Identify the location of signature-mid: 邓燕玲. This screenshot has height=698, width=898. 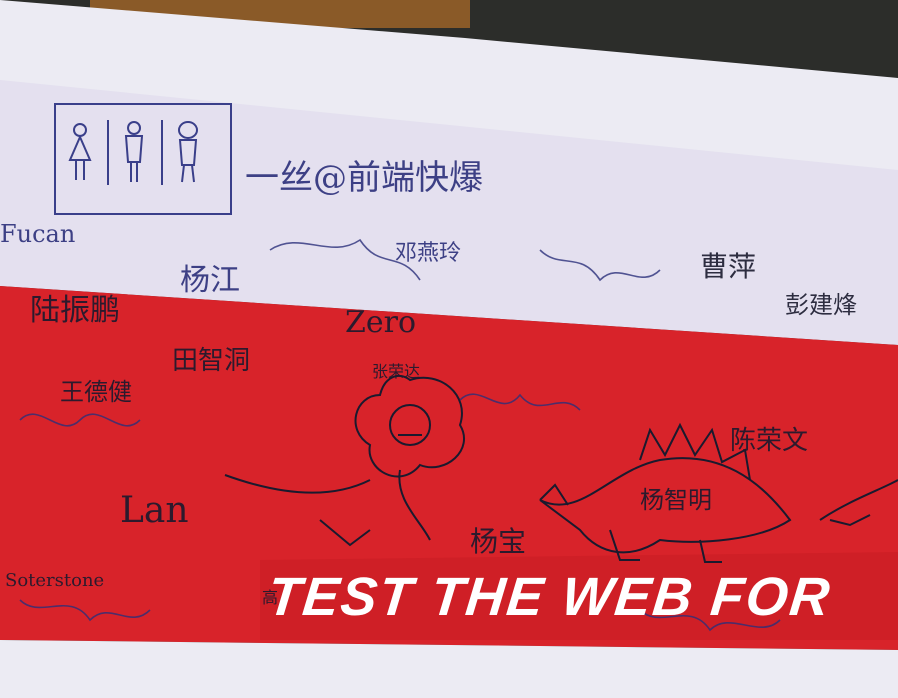
(428, 253).